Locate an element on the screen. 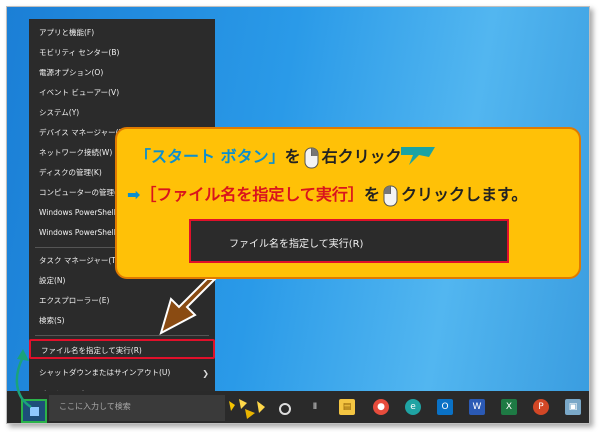  run-item-zoom: ファイル名を指定して実行(R) is located at coordinates (349, 241).